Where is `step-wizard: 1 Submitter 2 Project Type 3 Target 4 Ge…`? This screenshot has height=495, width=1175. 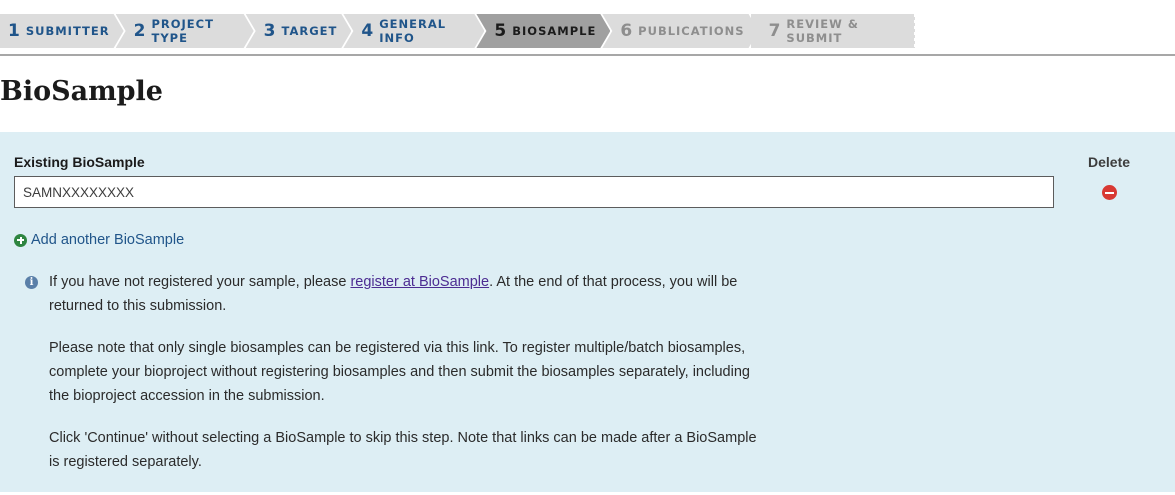 step-wizard: 1 Submitter 2 Project Type 3 Target 4 Ge… is located at coordinates (457, 34).